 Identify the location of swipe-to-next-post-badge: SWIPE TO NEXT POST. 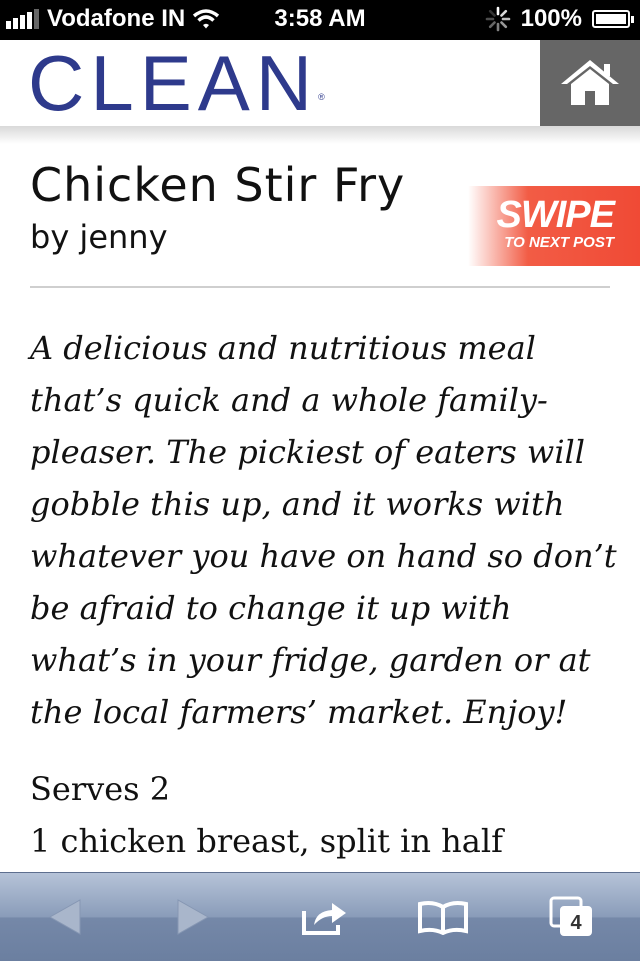
(554, 226).